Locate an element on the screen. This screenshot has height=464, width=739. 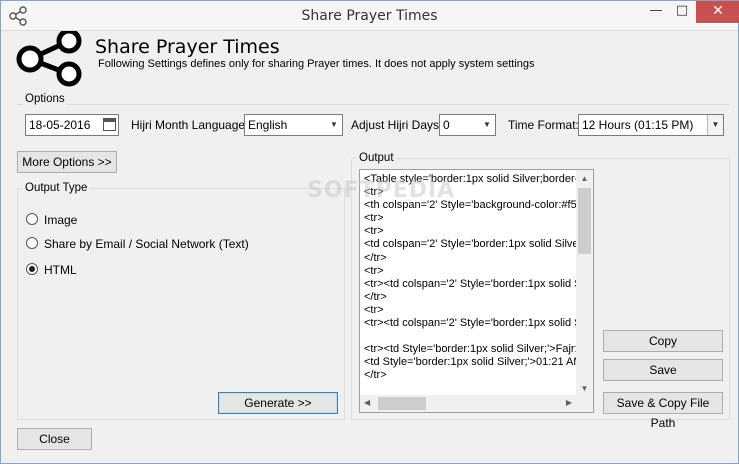
output-type-label: Output Type is located at coordinates (56, 188).